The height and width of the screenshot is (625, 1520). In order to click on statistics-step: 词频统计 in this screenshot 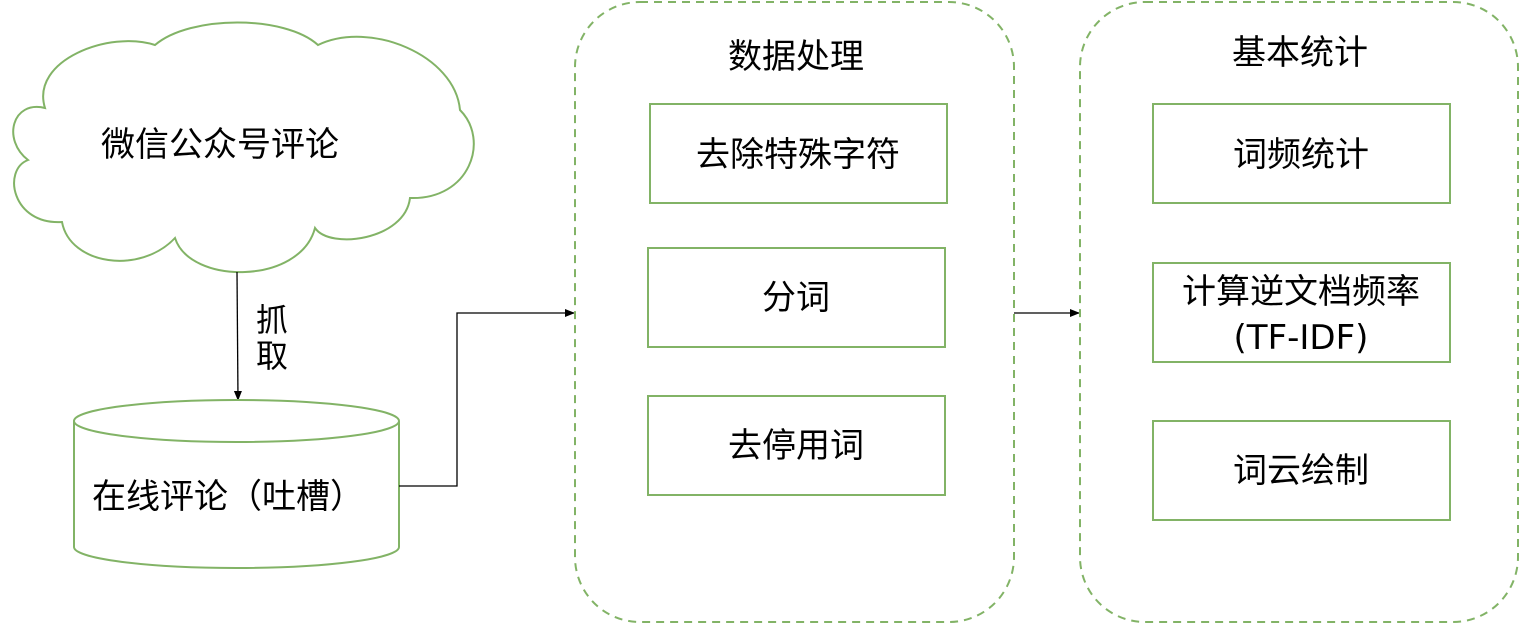, I will do `click(1301, 153)`.